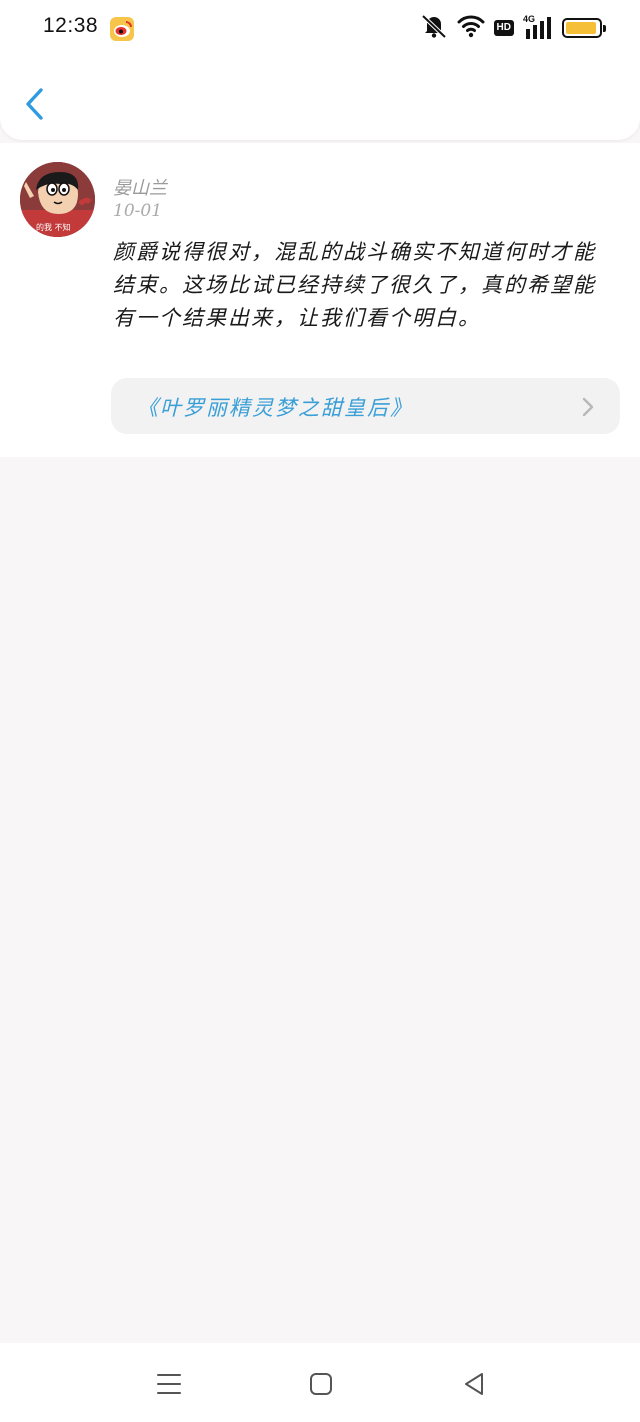 This screenshot has width=640, height=1422. I want to click on signal-icon: 4G, so click(538, 27).